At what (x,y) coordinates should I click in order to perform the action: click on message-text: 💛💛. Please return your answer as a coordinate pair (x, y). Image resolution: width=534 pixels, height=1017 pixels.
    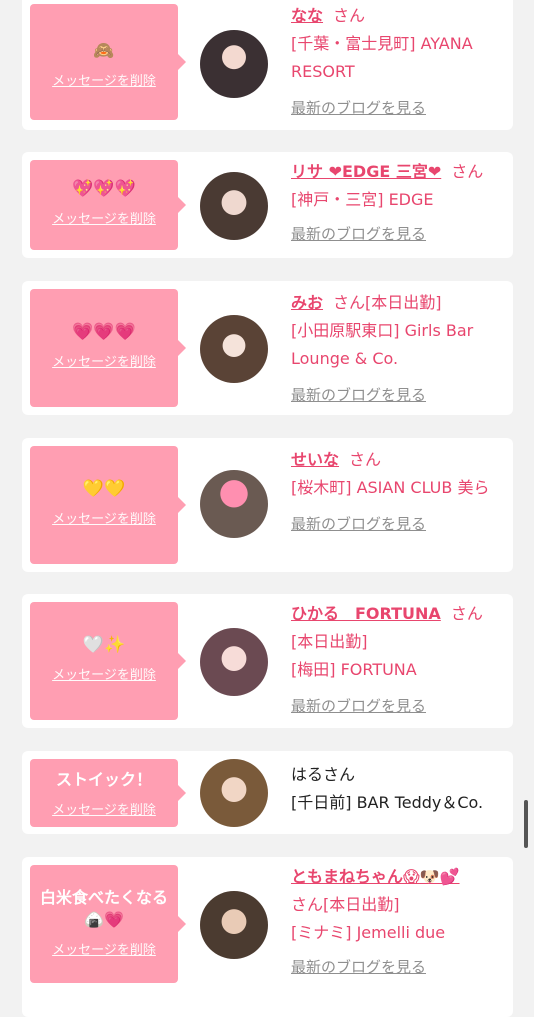
    Looking at the image, I should click on (104, 489).